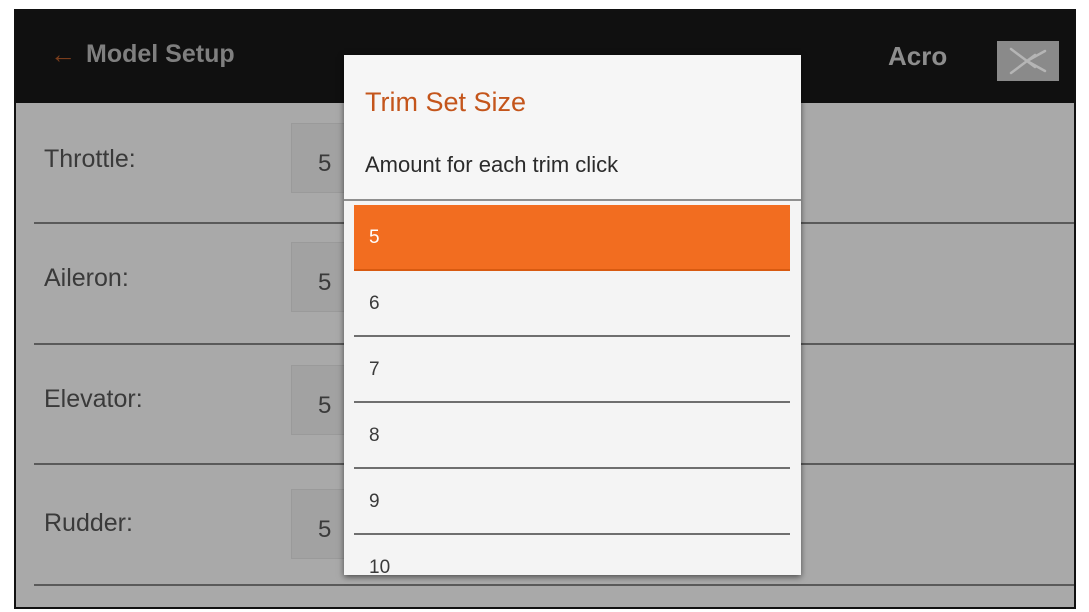  I want to click on row-label: Rudder:, so click(88, 523).